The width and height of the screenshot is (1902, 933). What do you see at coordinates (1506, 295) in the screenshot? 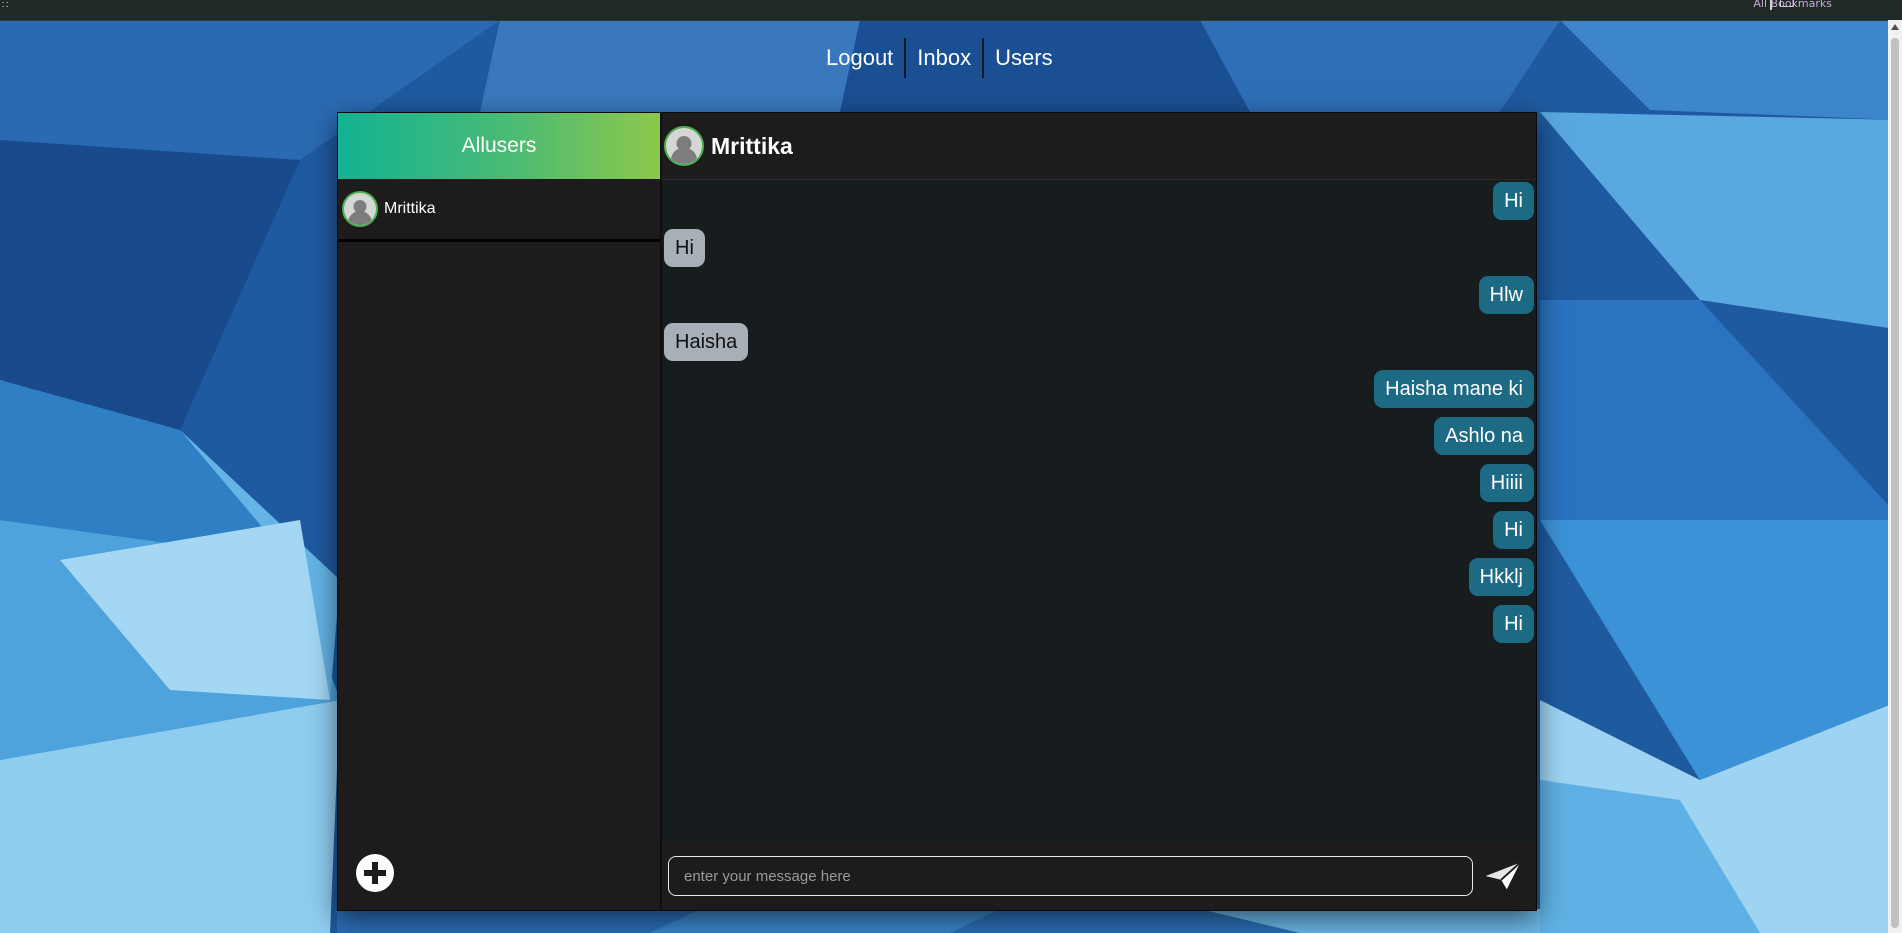
I see `outgoing-message: Hlw` at bounding box center [1506, 295].